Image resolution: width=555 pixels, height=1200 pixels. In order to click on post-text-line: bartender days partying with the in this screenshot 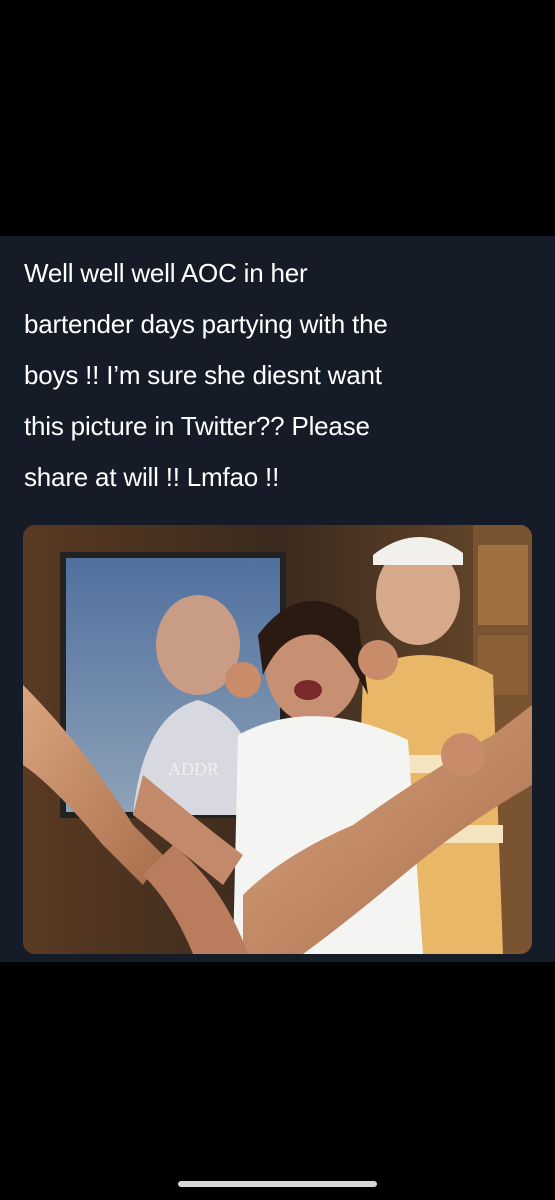, I will do `click(206, 324)`.